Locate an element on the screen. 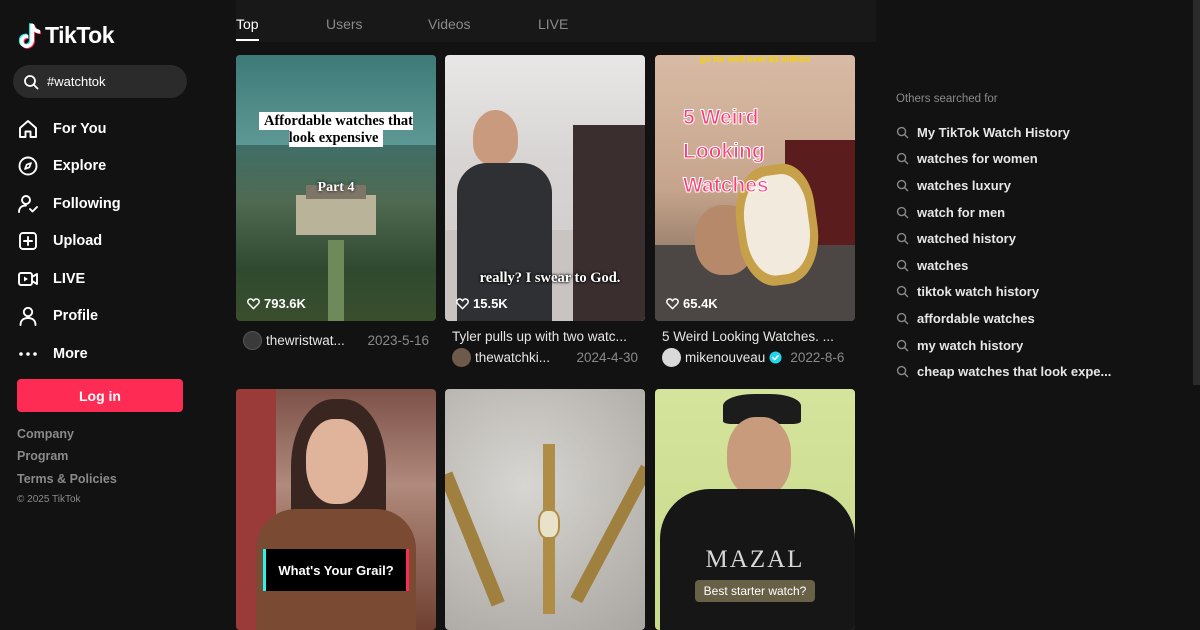 This screenshot has width=1200, height=630. nav-label: LIVE is located at coordinates (69, 278).